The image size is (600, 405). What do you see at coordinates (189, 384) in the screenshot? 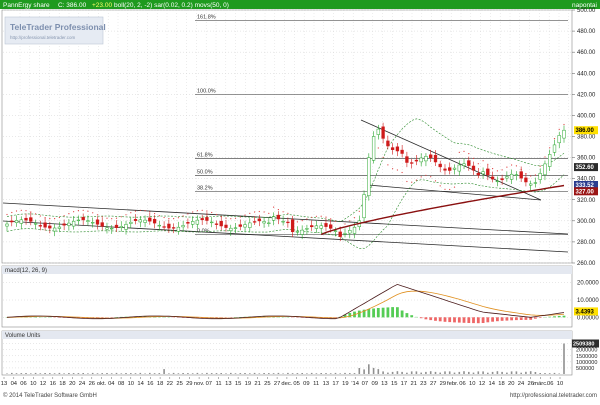
I see `date-axis-label: 29` at bounding box center [189, 384].